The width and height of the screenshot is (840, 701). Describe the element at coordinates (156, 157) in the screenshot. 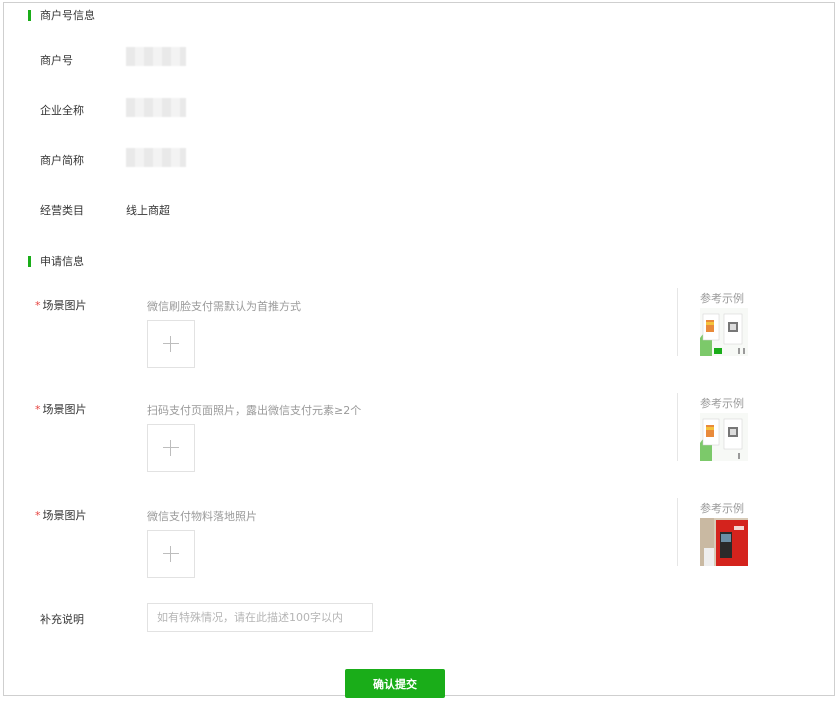

I see `merchant-short-name-value-redacted` at that location.